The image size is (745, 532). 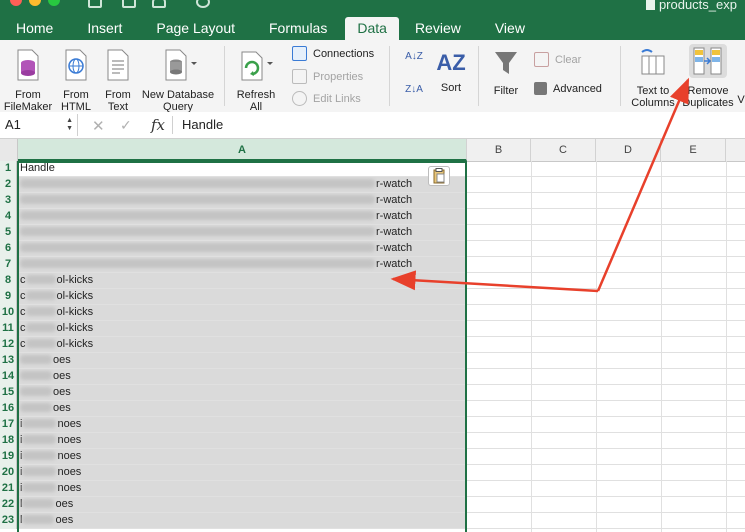 I want to click on sort-a-to-z-button: A↓Z, so click(x=414, y=56).